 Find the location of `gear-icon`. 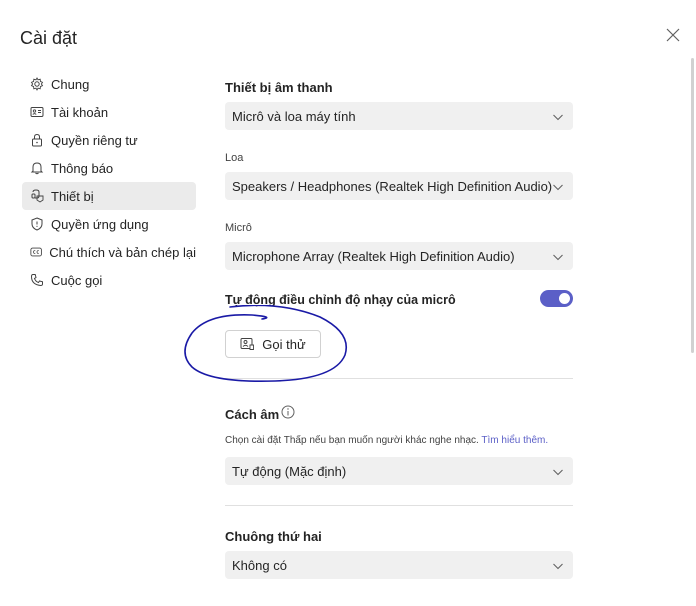

gear-icon is located at coordinates (37, 84).